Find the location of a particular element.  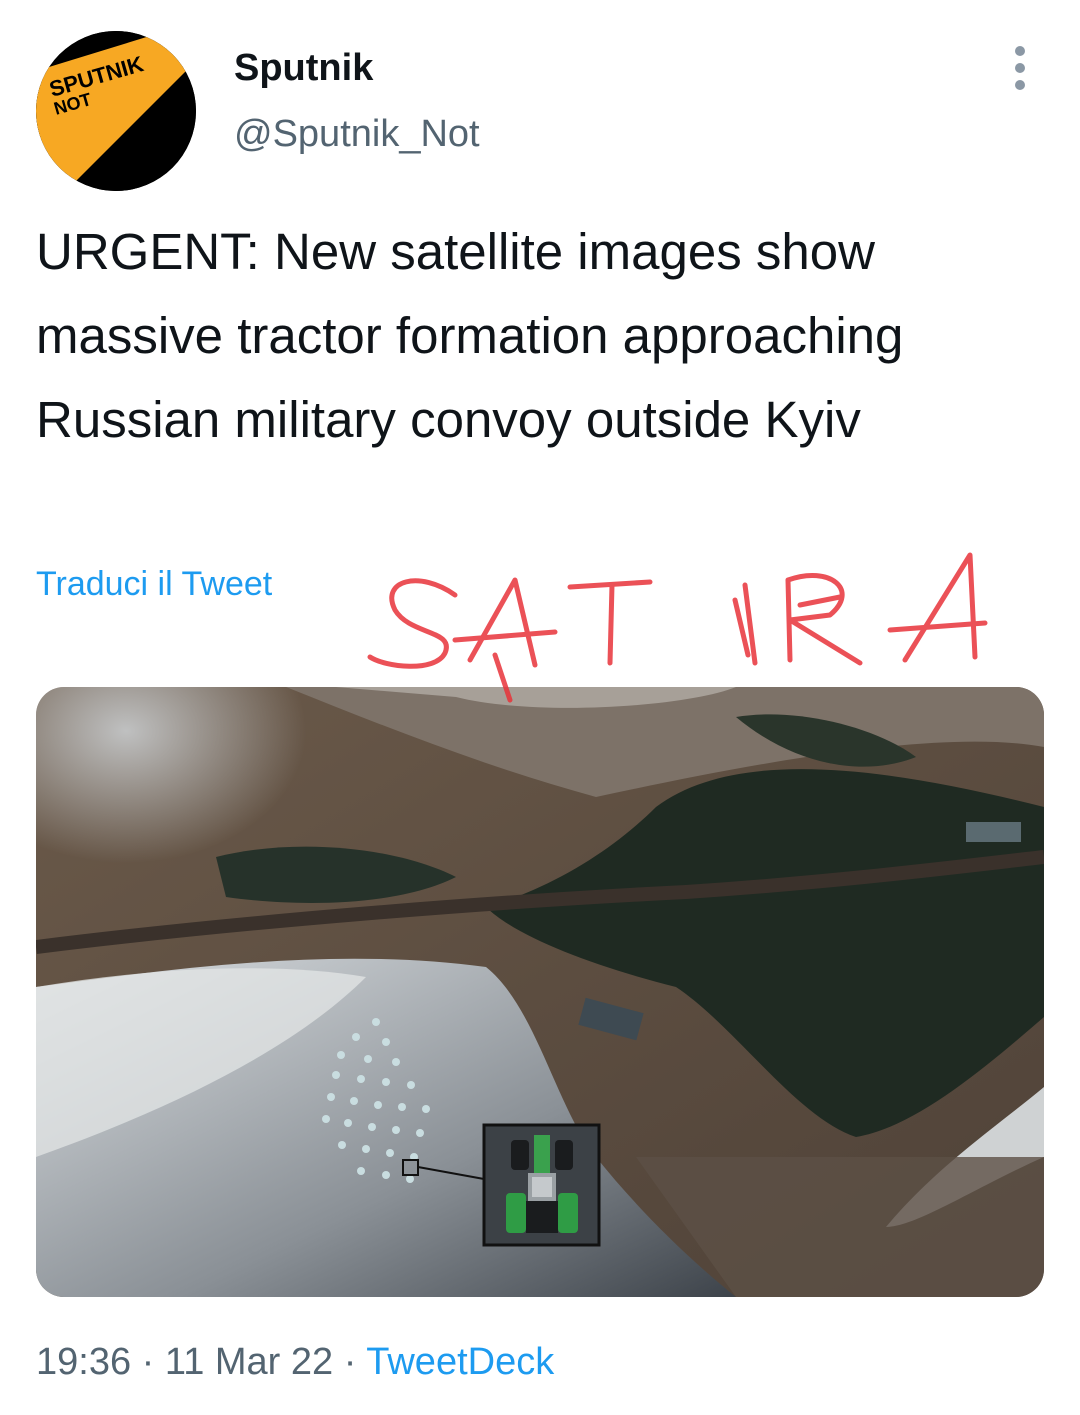

tweet-metadata: 19:36 · 11 Mar 22 · TweetDeck is located at coordinates (295, 1362).